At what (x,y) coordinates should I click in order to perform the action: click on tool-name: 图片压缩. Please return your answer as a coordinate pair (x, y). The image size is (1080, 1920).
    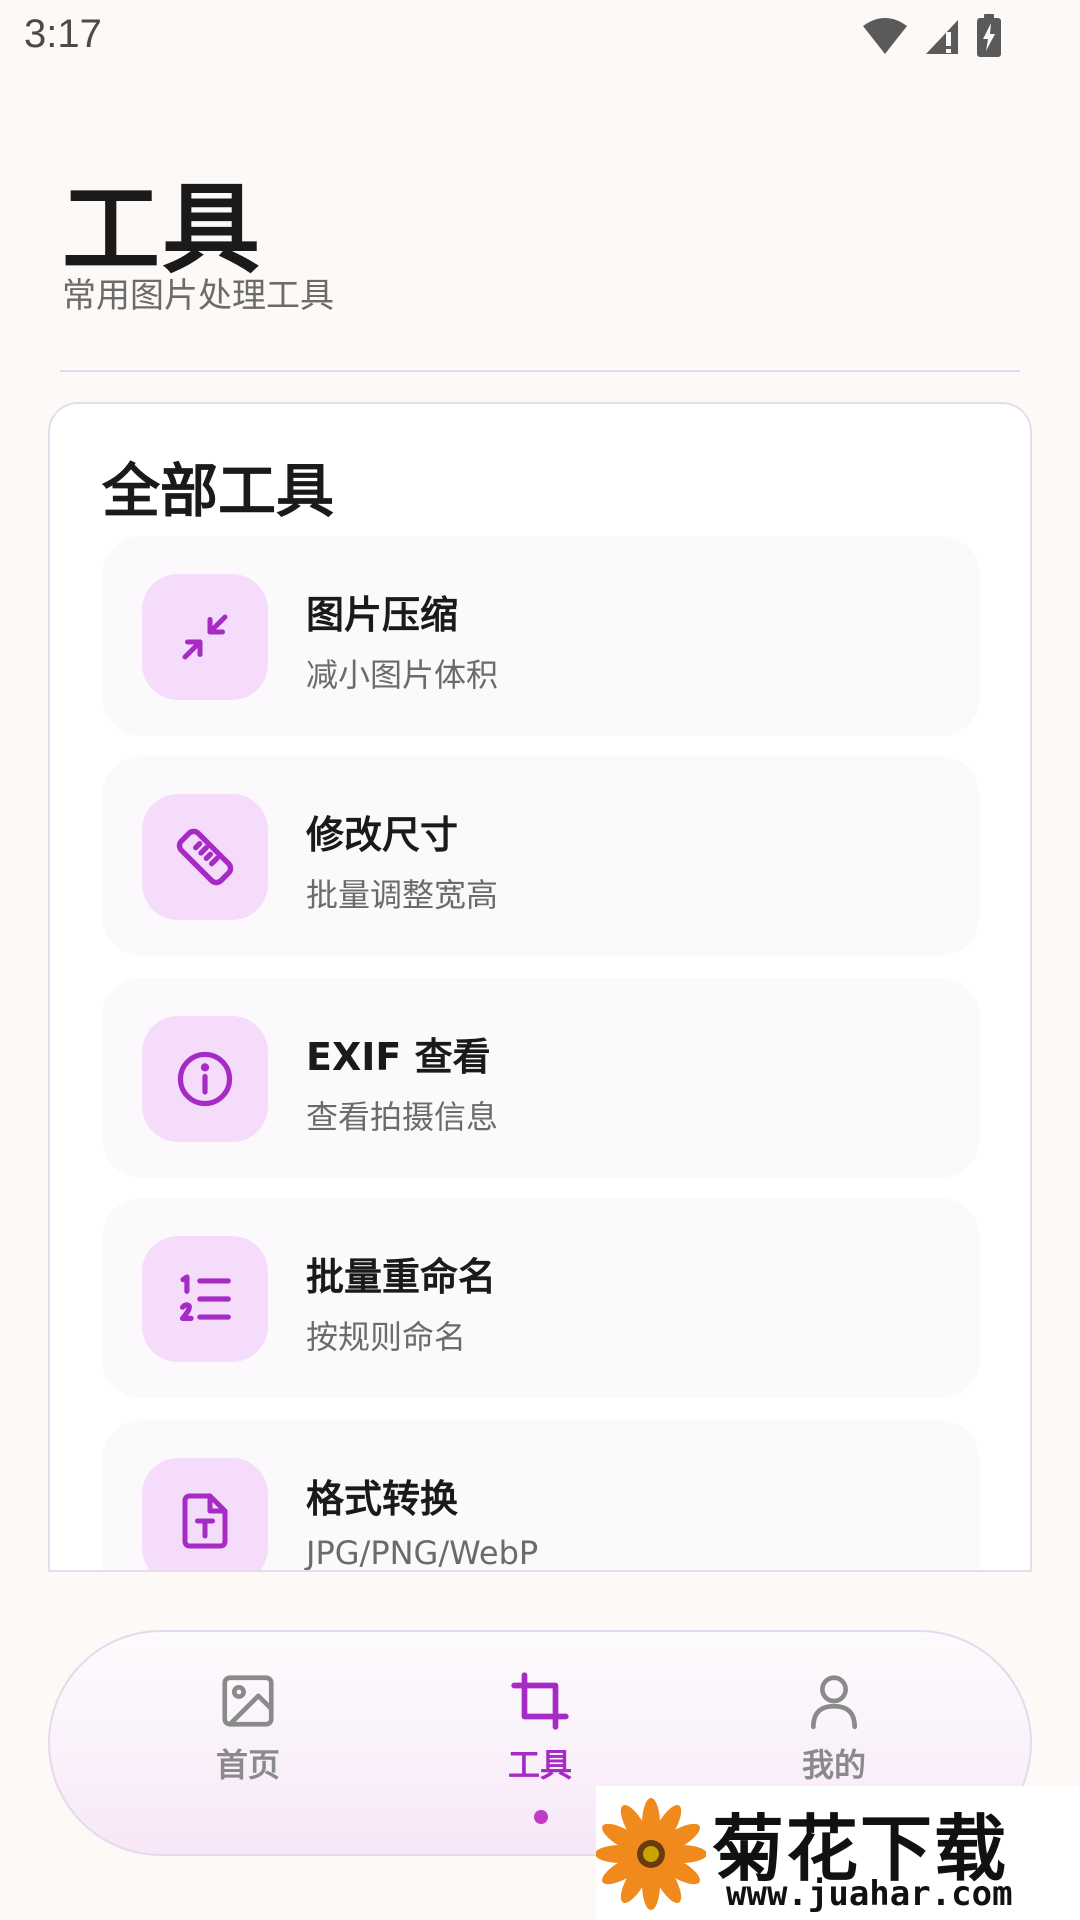
    Looking at the image, I should click on (382, 615).